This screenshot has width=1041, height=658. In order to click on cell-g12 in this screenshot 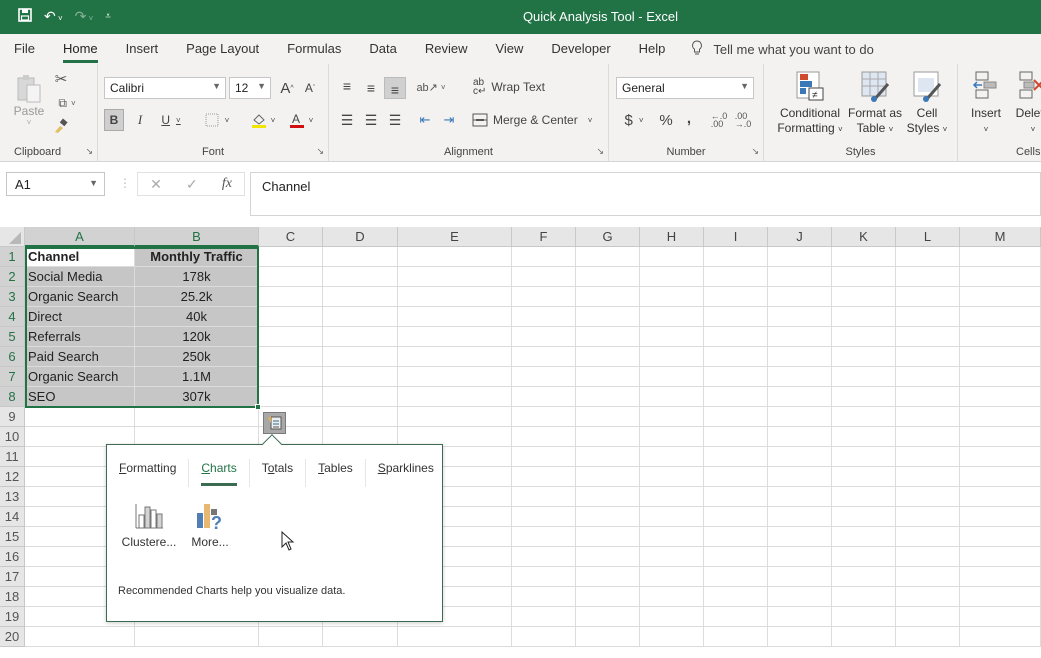, I will do `click(608, 477)`.